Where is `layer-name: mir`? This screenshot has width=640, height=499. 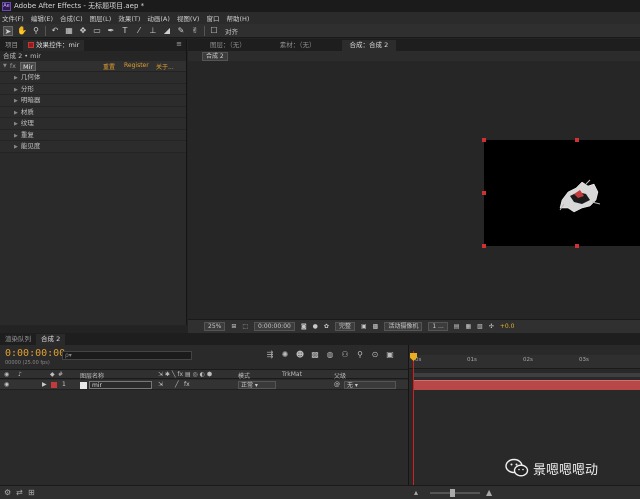 layer-name: mir is located at coordinates (120, 385).